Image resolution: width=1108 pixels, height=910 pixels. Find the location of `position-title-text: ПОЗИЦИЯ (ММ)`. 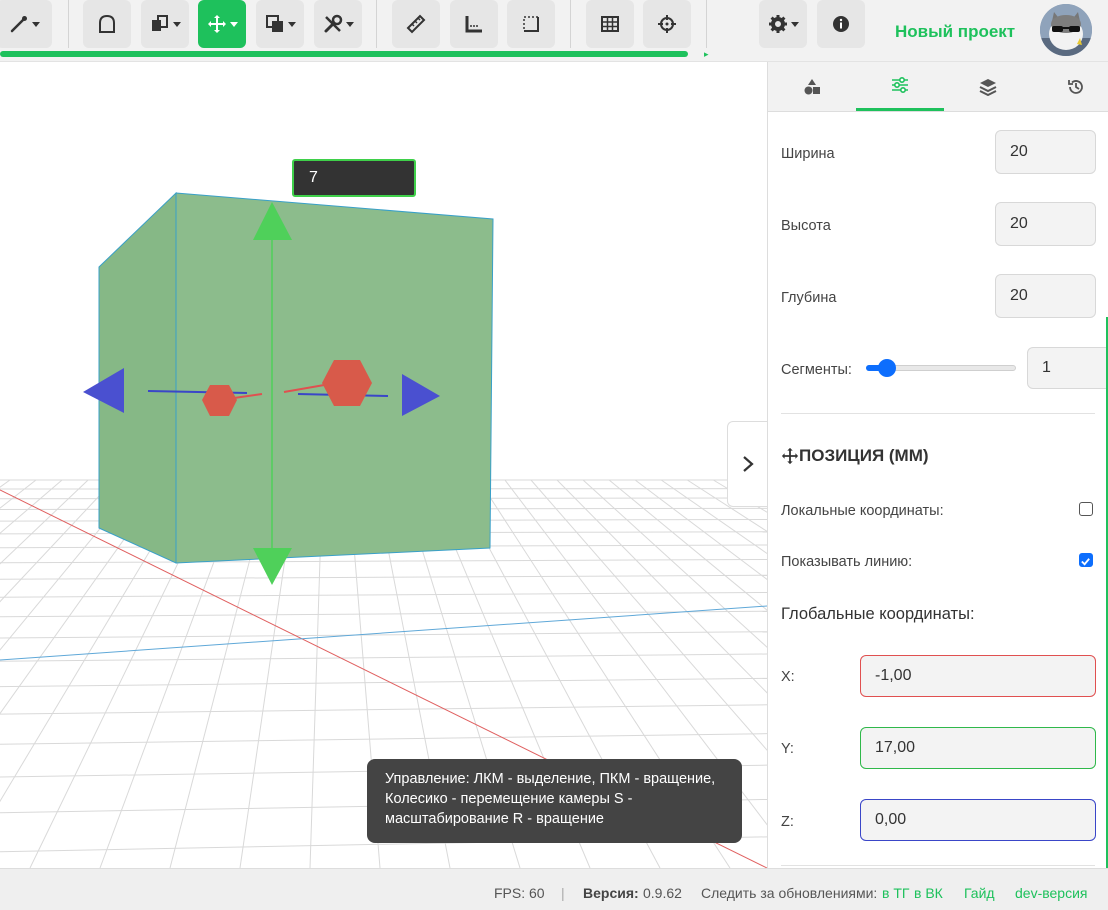

position-title-text: ПОЗИЦИЯ (ММ) is located at coordinates (864, 455).